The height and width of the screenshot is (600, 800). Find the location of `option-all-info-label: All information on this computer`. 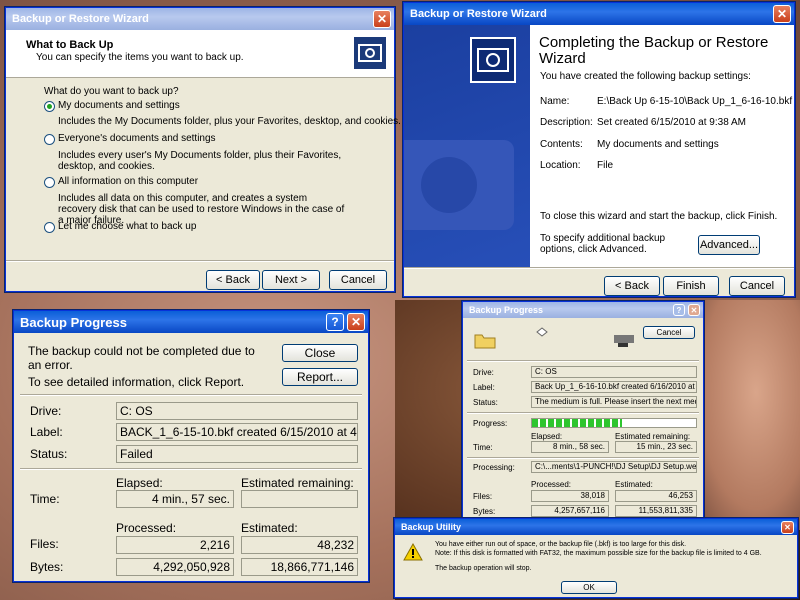

option-all-info-label: All information on this computer is located at coordinates (128, 181).